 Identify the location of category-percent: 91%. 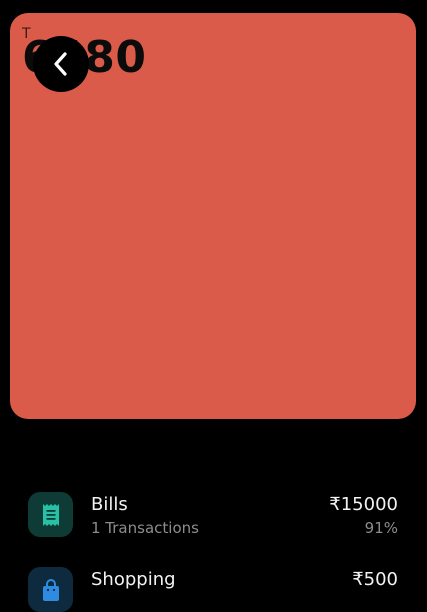
(381, 528).